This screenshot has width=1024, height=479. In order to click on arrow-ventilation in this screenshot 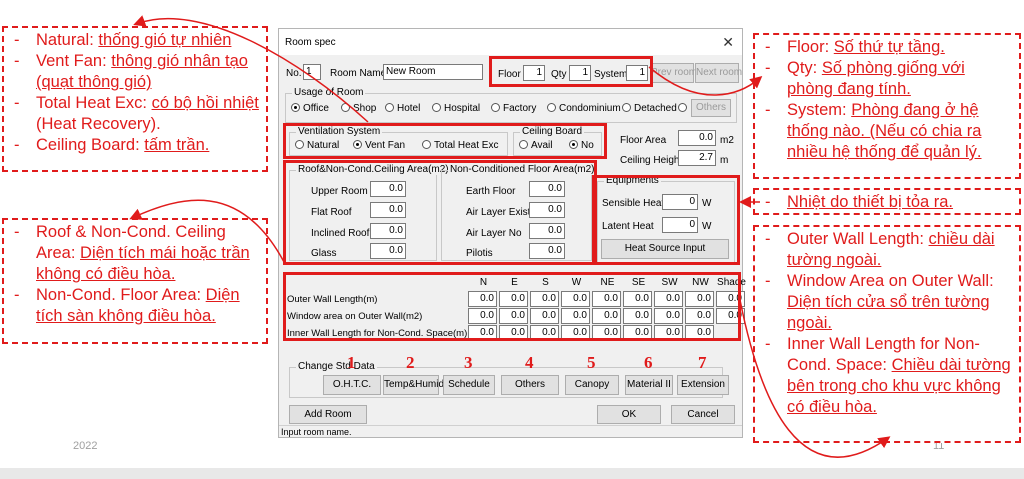, I will do `click(251, 69)`.